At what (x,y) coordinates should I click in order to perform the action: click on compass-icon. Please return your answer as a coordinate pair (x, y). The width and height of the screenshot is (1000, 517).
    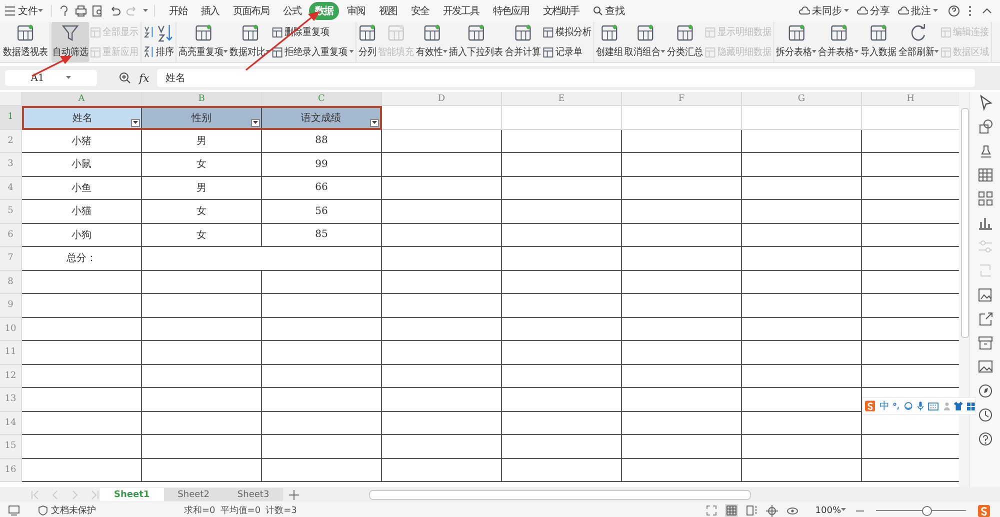
    Looking at the image, I should click on (985, 390).